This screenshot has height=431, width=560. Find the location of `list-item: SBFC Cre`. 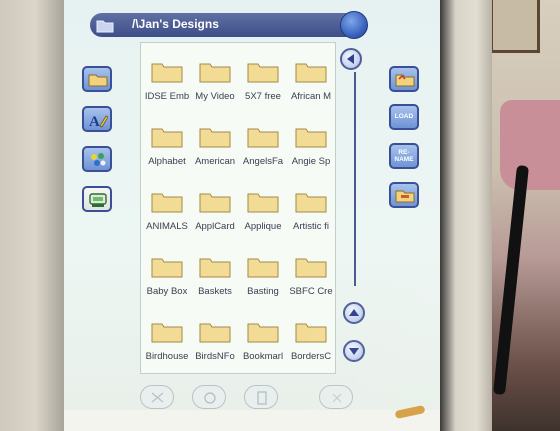

list-item: SBFC Cre is located at coordinates (311, 280).